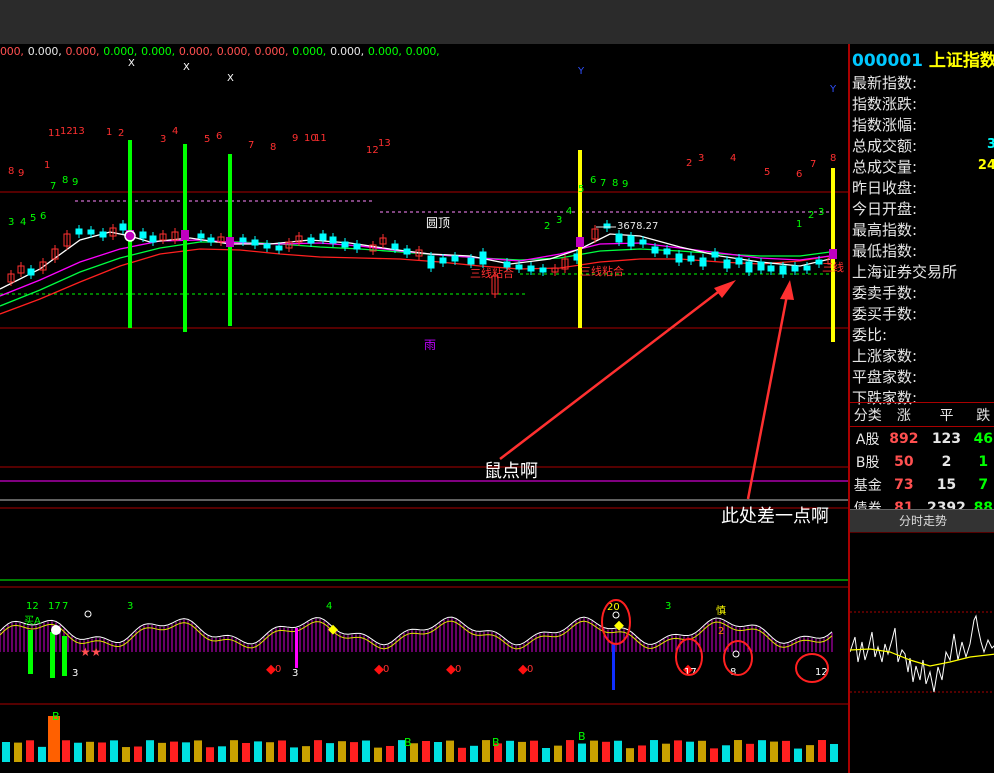 Image resolution: width=994 pixels, height=773 pixels. I want to click on quote-field-label: 委比:, so click(870, 335).